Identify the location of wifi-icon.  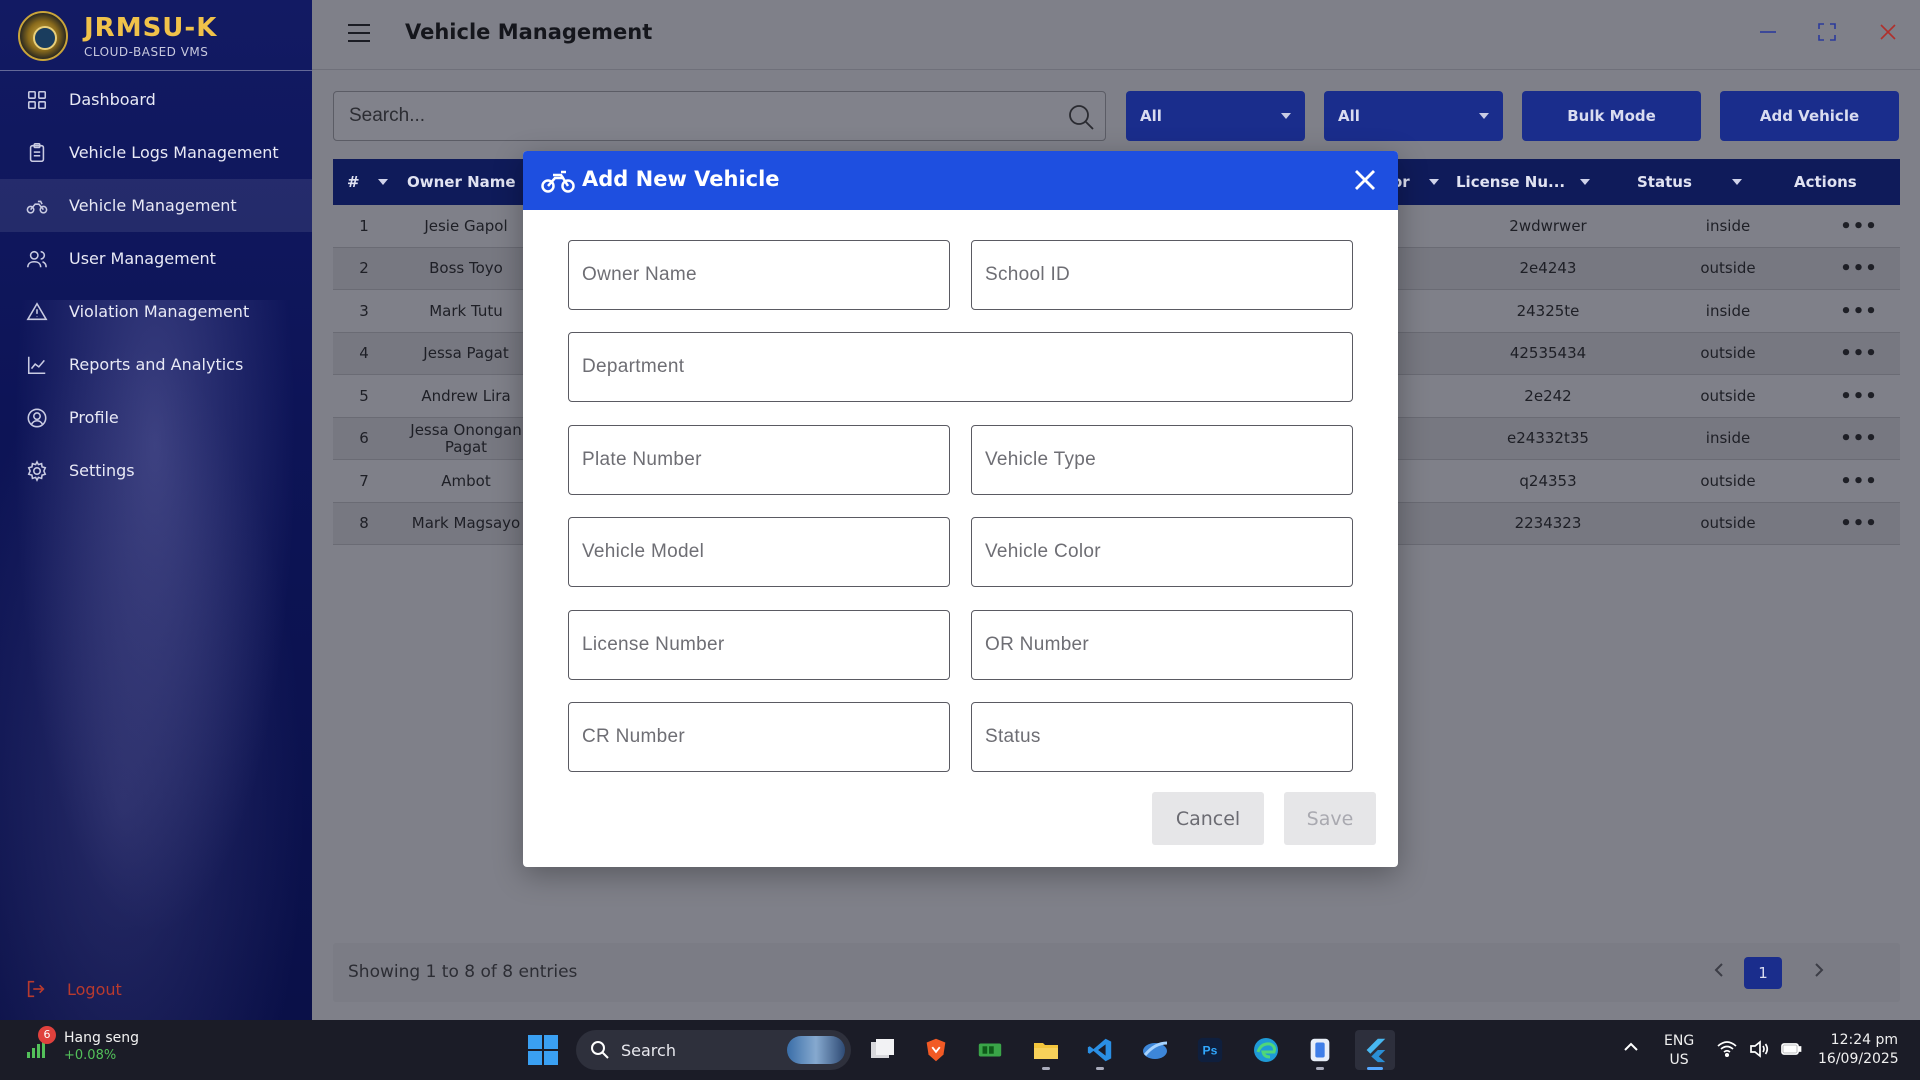
(1727, 1049).